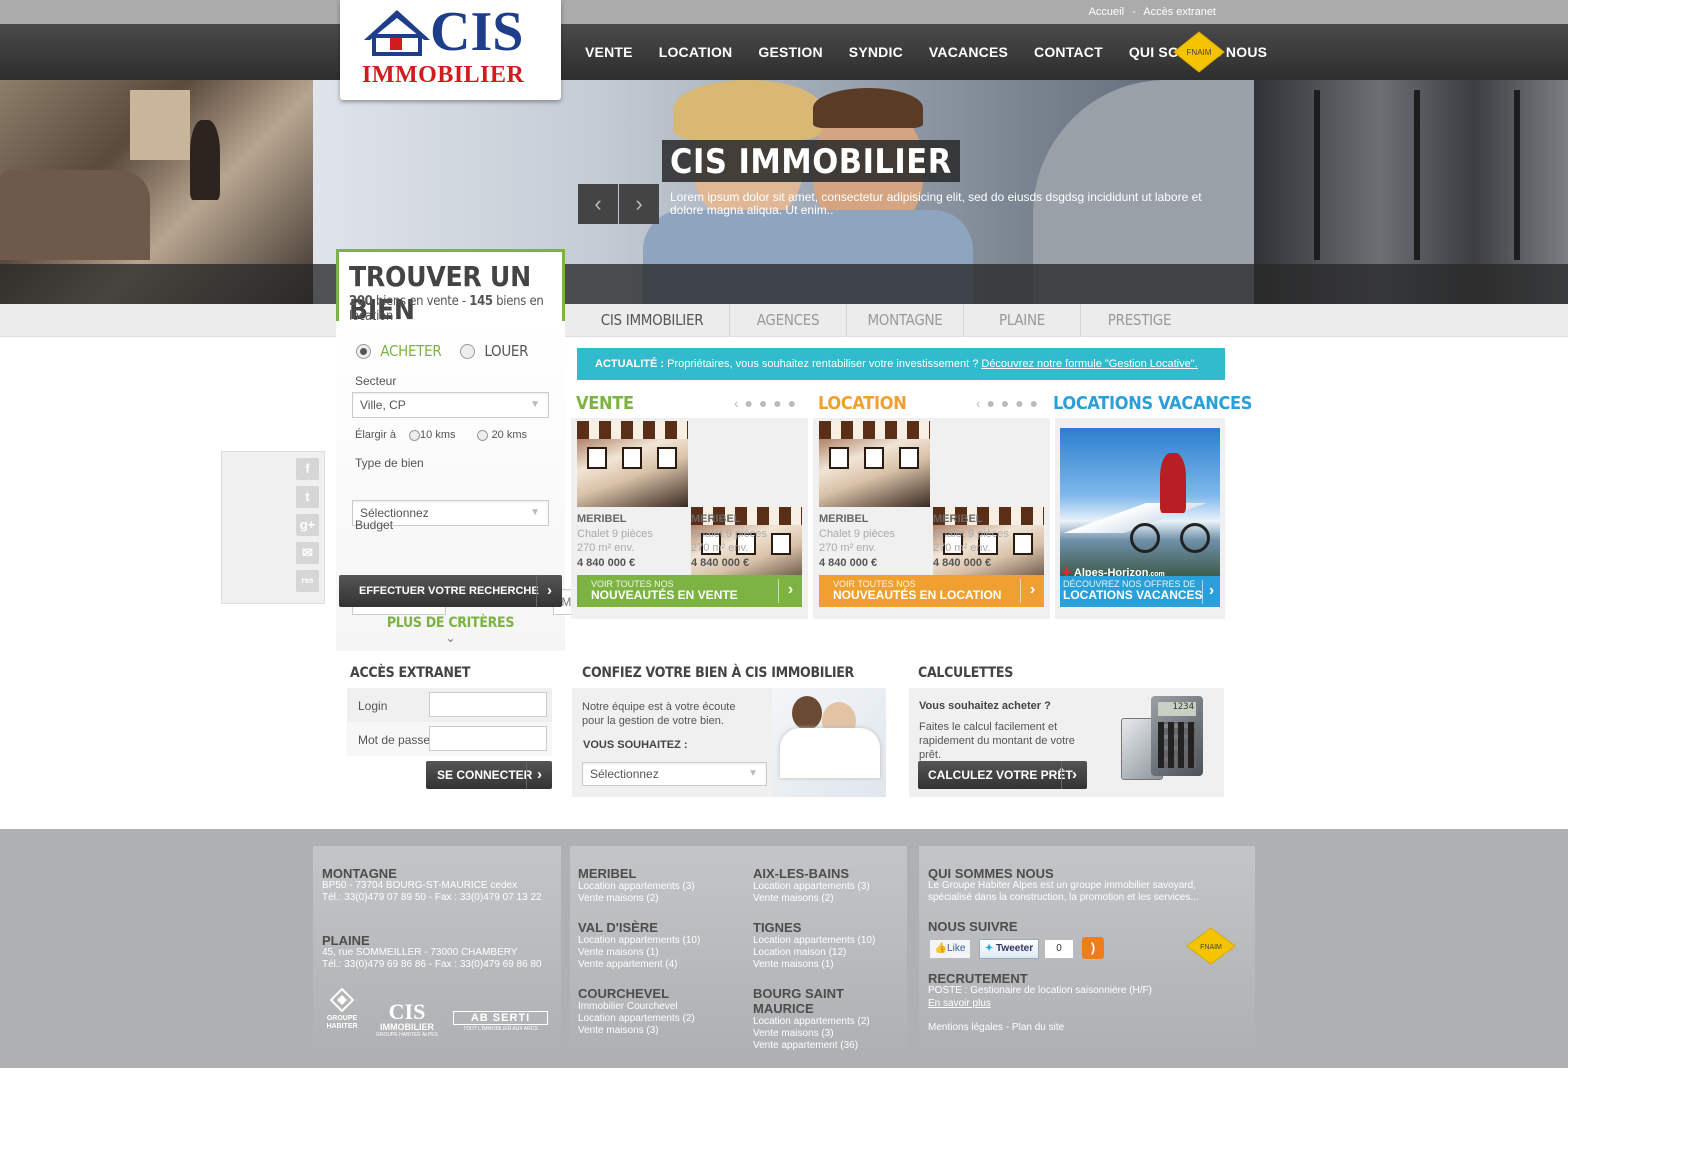 Image resolution: width=1700 pixels, height=1158 pixels. I want to click on chevron-down-icon: ⌄, so click(450, 638).